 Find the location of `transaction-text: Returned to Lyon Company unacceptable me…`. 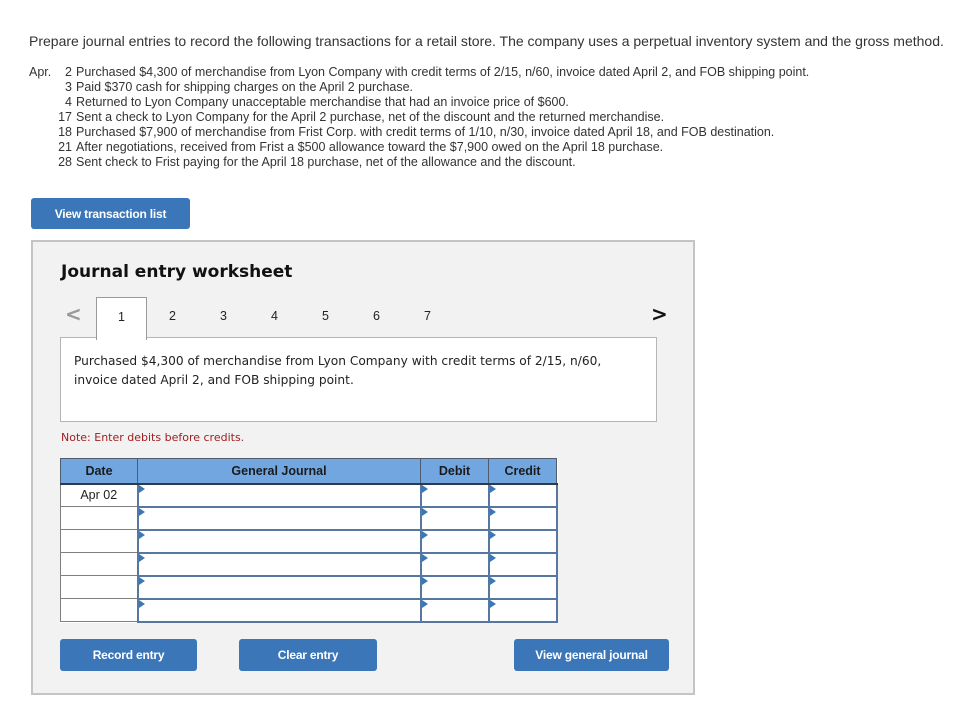

transaction-text: Returned to Lyon Company unacceptable me… is located at coordinates (322, 102).